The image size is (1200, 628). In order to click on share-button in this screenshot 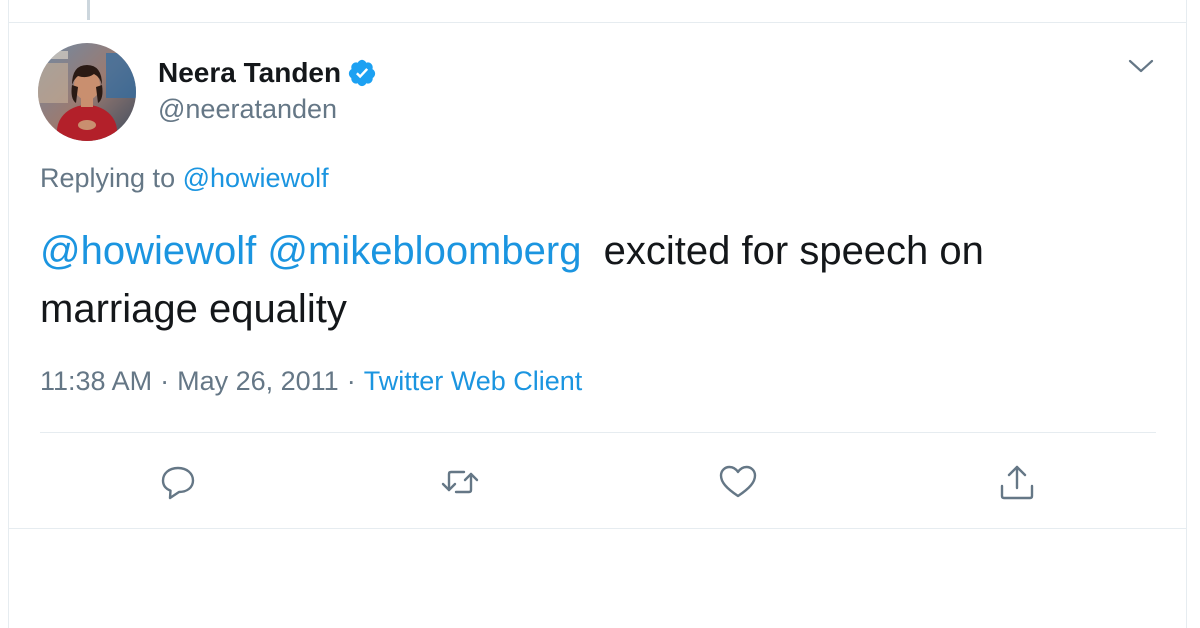, I will do `click(1017, 482)`.